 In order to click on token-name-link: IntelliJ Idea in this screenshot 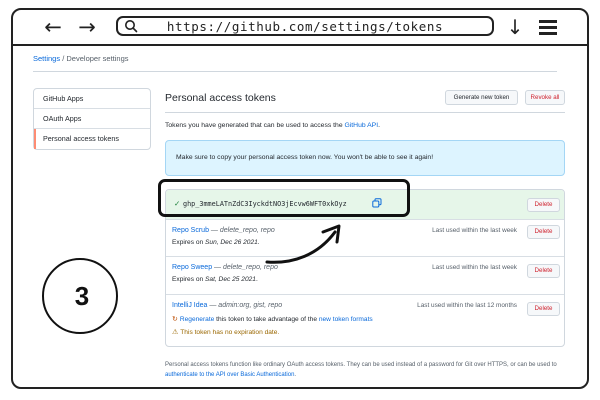, I will do `click(189, 305)`.